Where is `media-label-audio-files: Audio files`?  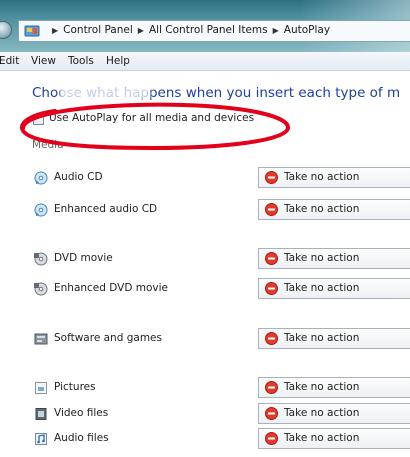
media-label-audio-files: Audio files is located at coordinates (81, 438).